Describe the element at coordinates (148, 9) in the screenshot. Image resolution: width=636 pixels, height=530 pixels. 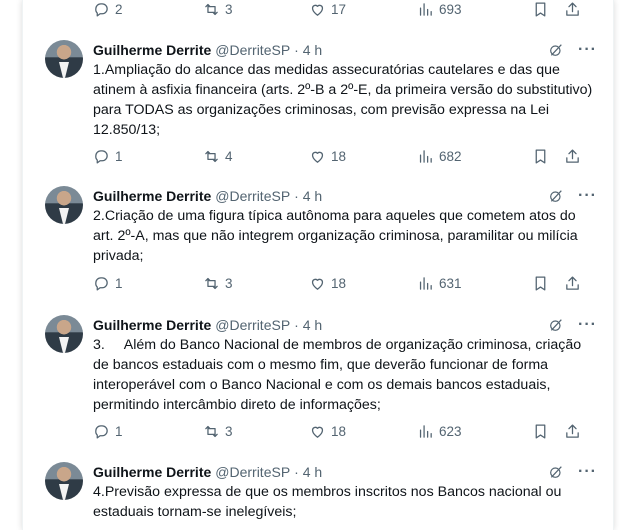
I see `reply-button: 2` at that location.